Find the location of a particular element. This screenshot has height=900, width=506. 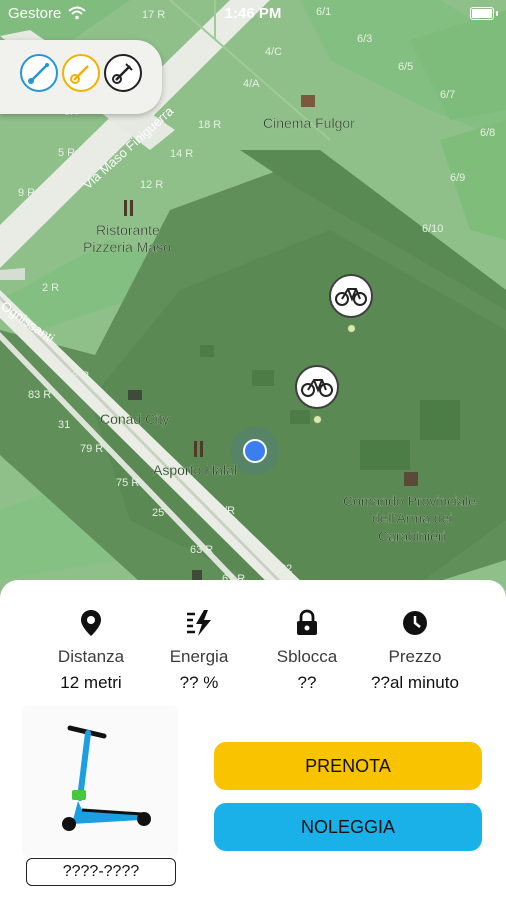

svg-text: Cinema Fulgor is located at coordinates (309, 123).